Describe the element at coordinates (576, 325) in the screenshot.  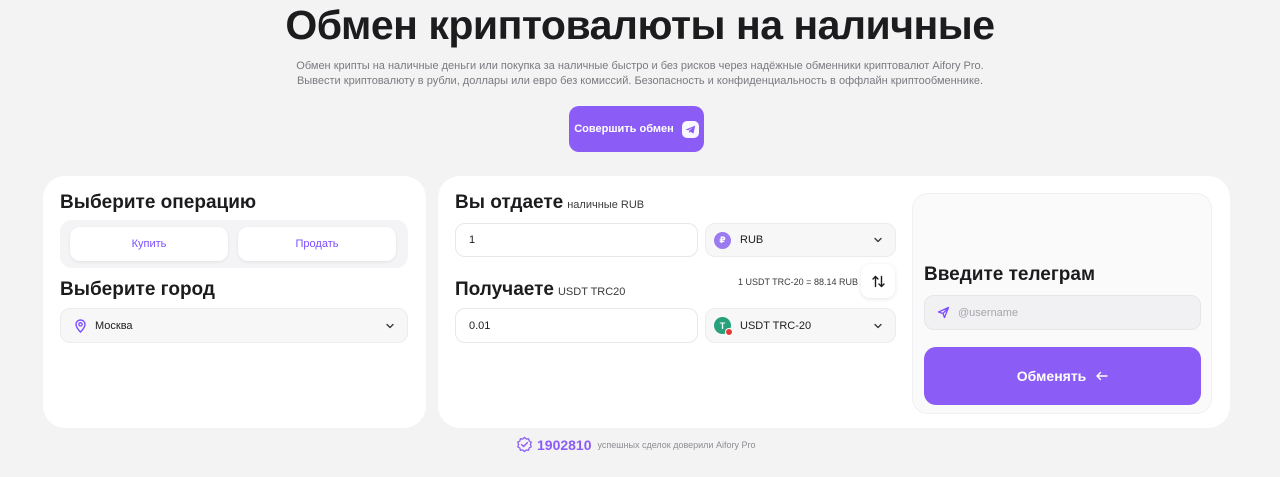
I see `receive-amount-input: 0.01` at that location.